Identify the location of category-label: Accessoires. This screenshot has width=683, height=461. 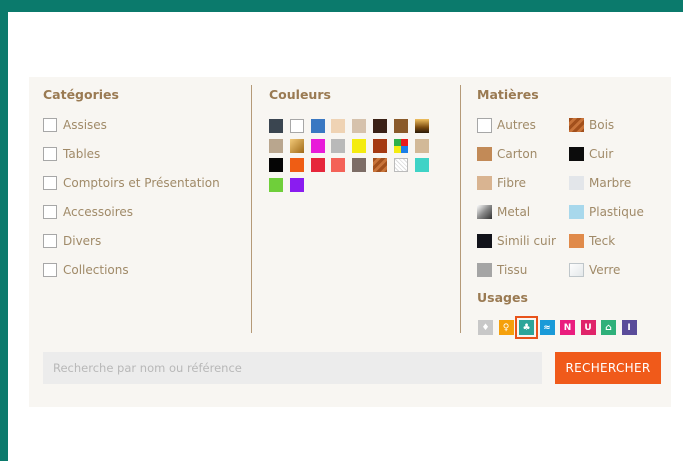
(98, 212).